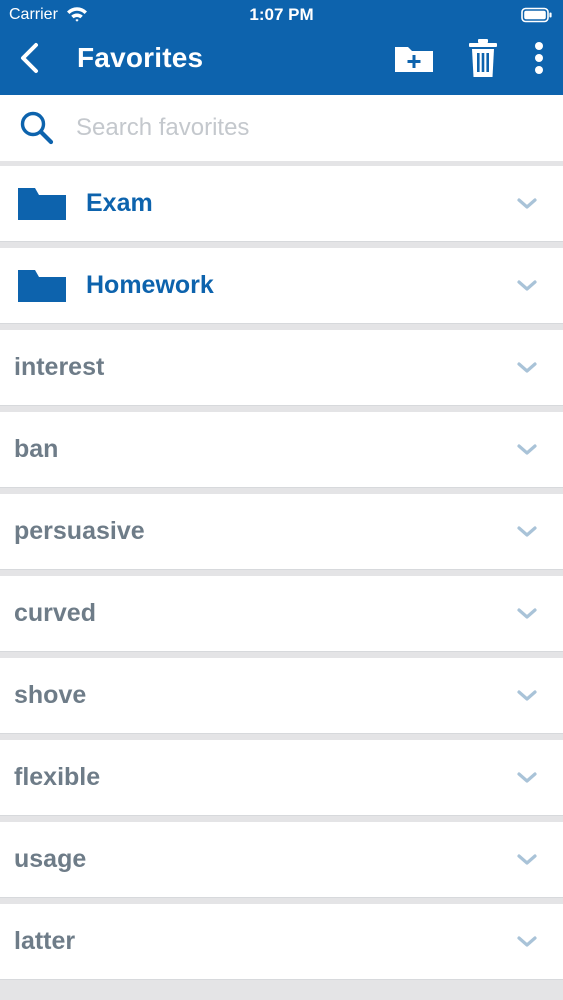 The width and height of the screenshot is (563, 1000). What do you see at coordinates (140, 57) in the screenshot?
I see `page-title: Favorites` at bounding box center [140, 57].